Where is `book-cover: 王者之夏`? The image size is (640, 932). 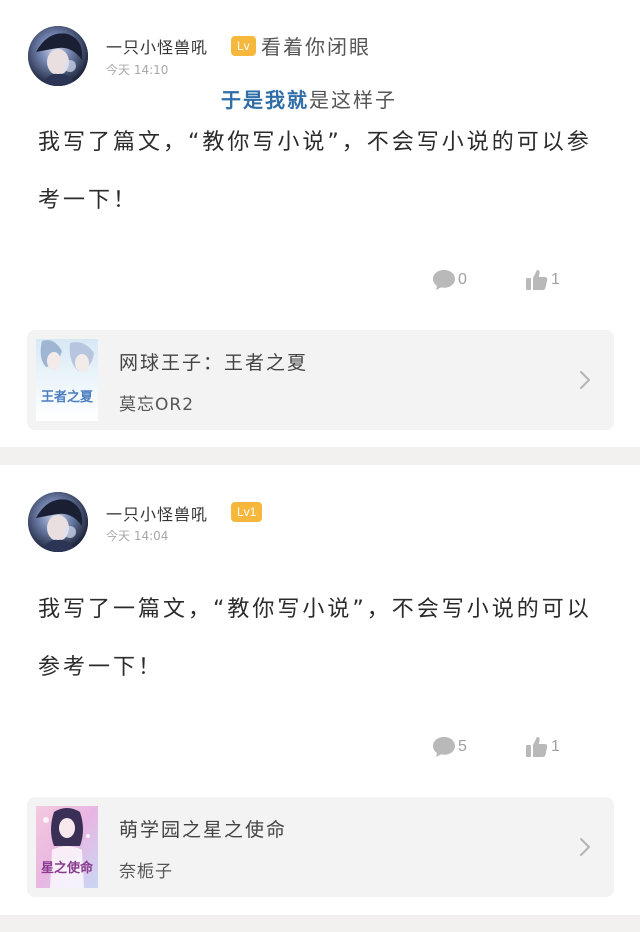 book-cover: 王者之夏 is located at coordinates (67, 380).